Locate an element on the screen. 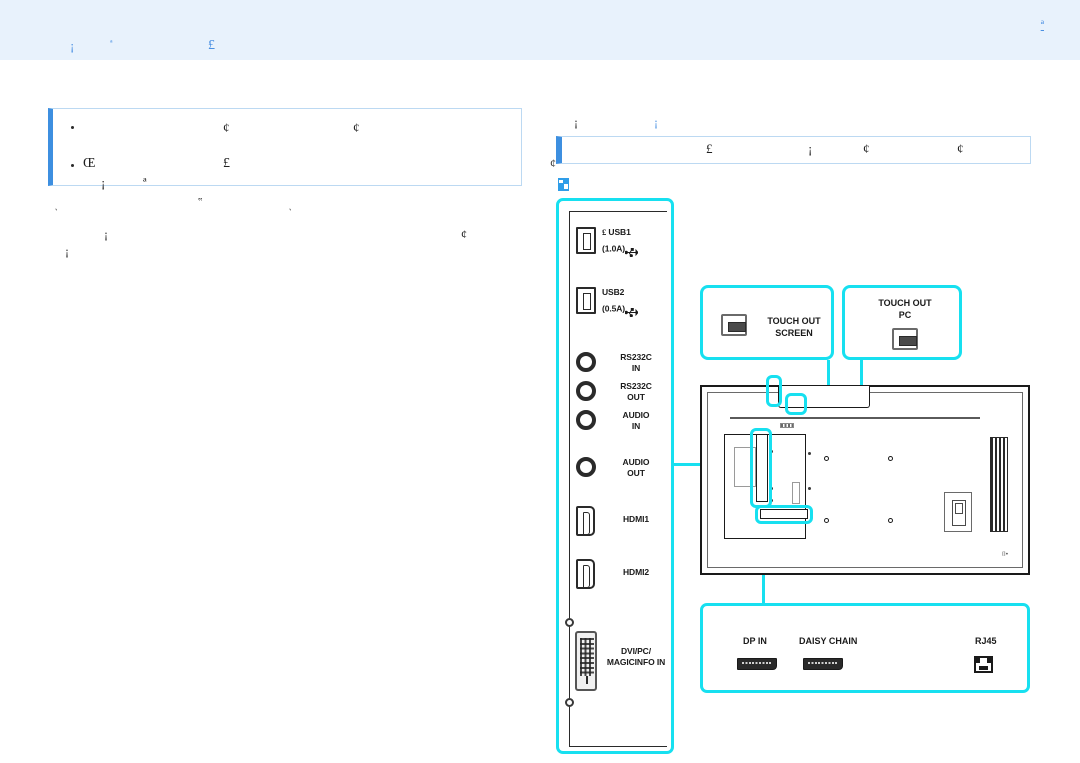 This screenshot has height=763, width=1080. usb1-label: £ USB1 (1.0A) is located at coordinates (637, 243).